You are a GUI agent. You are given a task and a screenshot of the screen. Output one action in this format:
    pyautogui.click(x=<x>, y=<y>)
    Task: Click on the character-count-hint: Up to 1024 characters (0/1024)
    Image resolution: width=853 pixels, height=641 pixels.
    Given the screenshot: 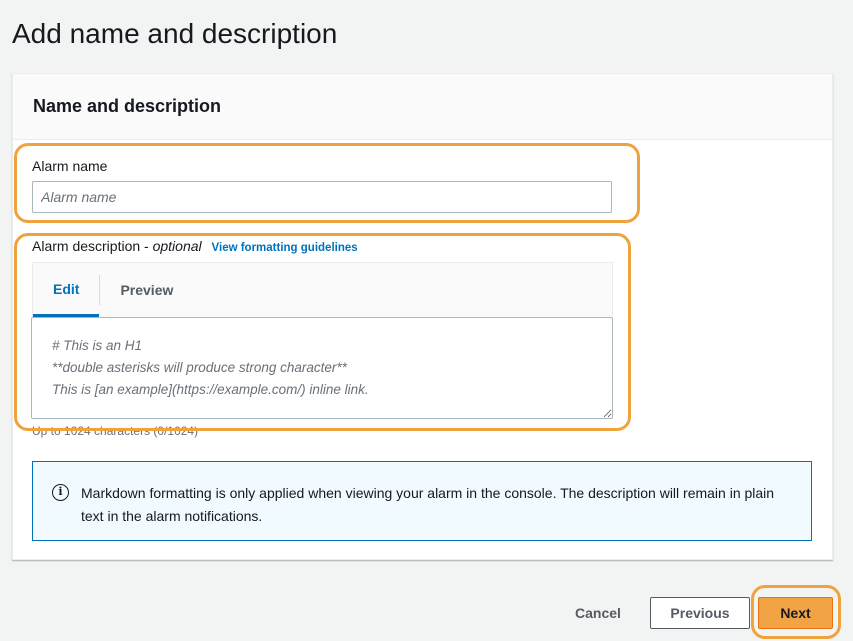 What is the action you would take?
    pyautogui.click(x=115, y=431)
    